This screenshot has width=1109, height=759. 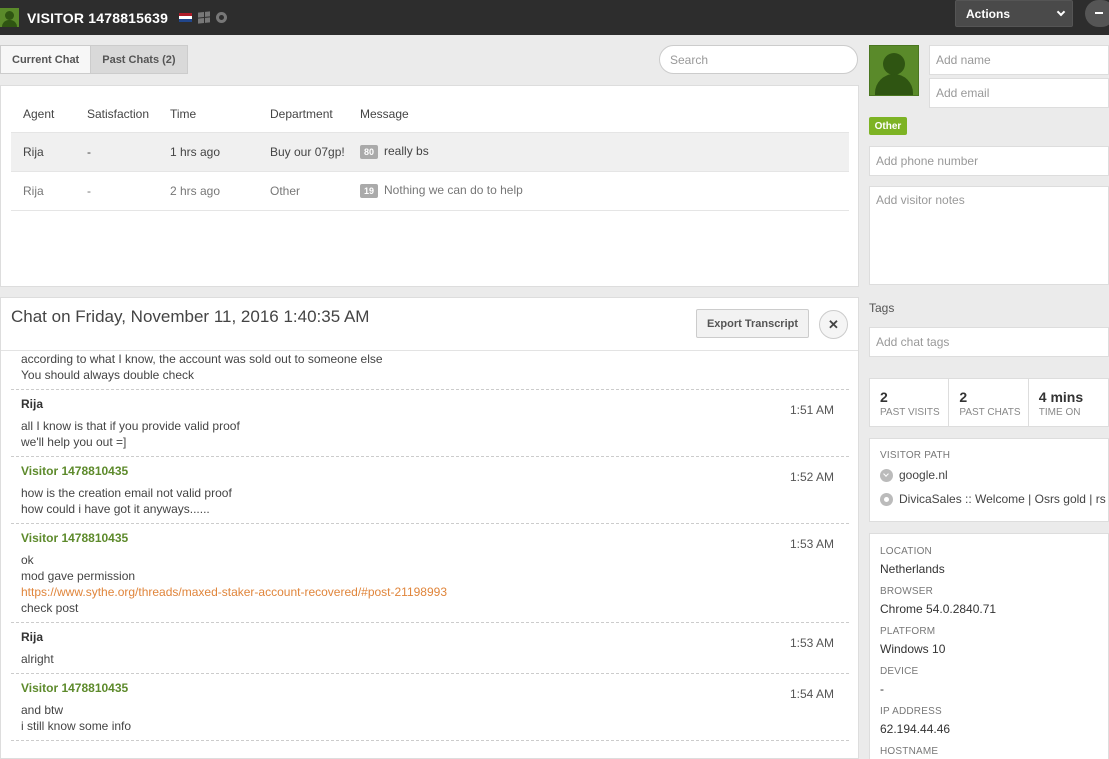 What do you see at coordinates (910, 402) in the screenshot?
I see `stat-past-visits: 2 PAST VISITS` at bounding box center [910, 402].